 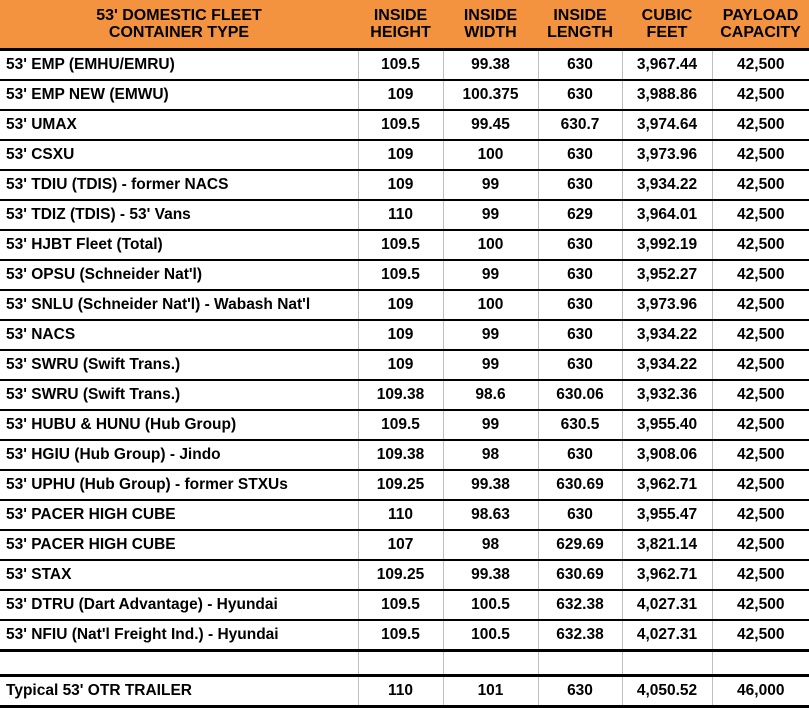 I want to click on cell-cubic-feet: 3,962.71, so click(x=667, y=575).